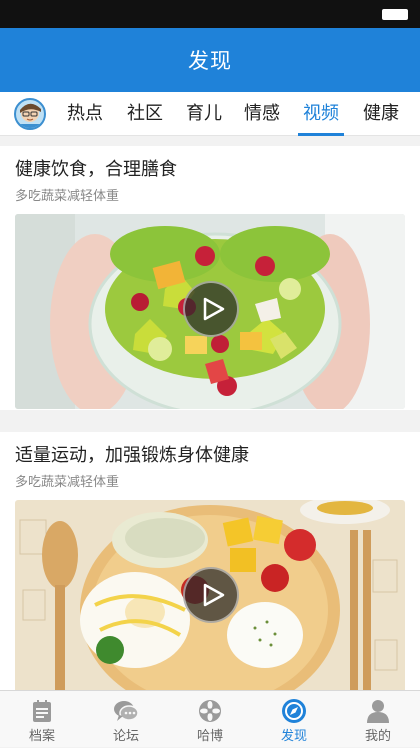  I want to click on battery-icon, so click(395, 14).